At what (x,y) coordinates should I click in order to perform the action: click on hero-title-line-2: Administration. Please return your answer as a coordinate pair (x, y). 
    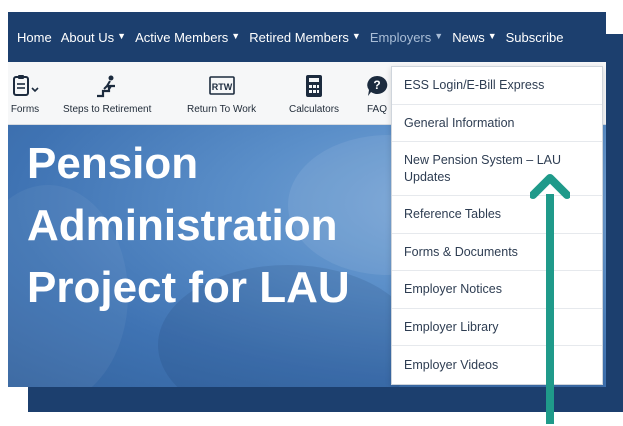
    Looking at the image, I should click on (182, 225).